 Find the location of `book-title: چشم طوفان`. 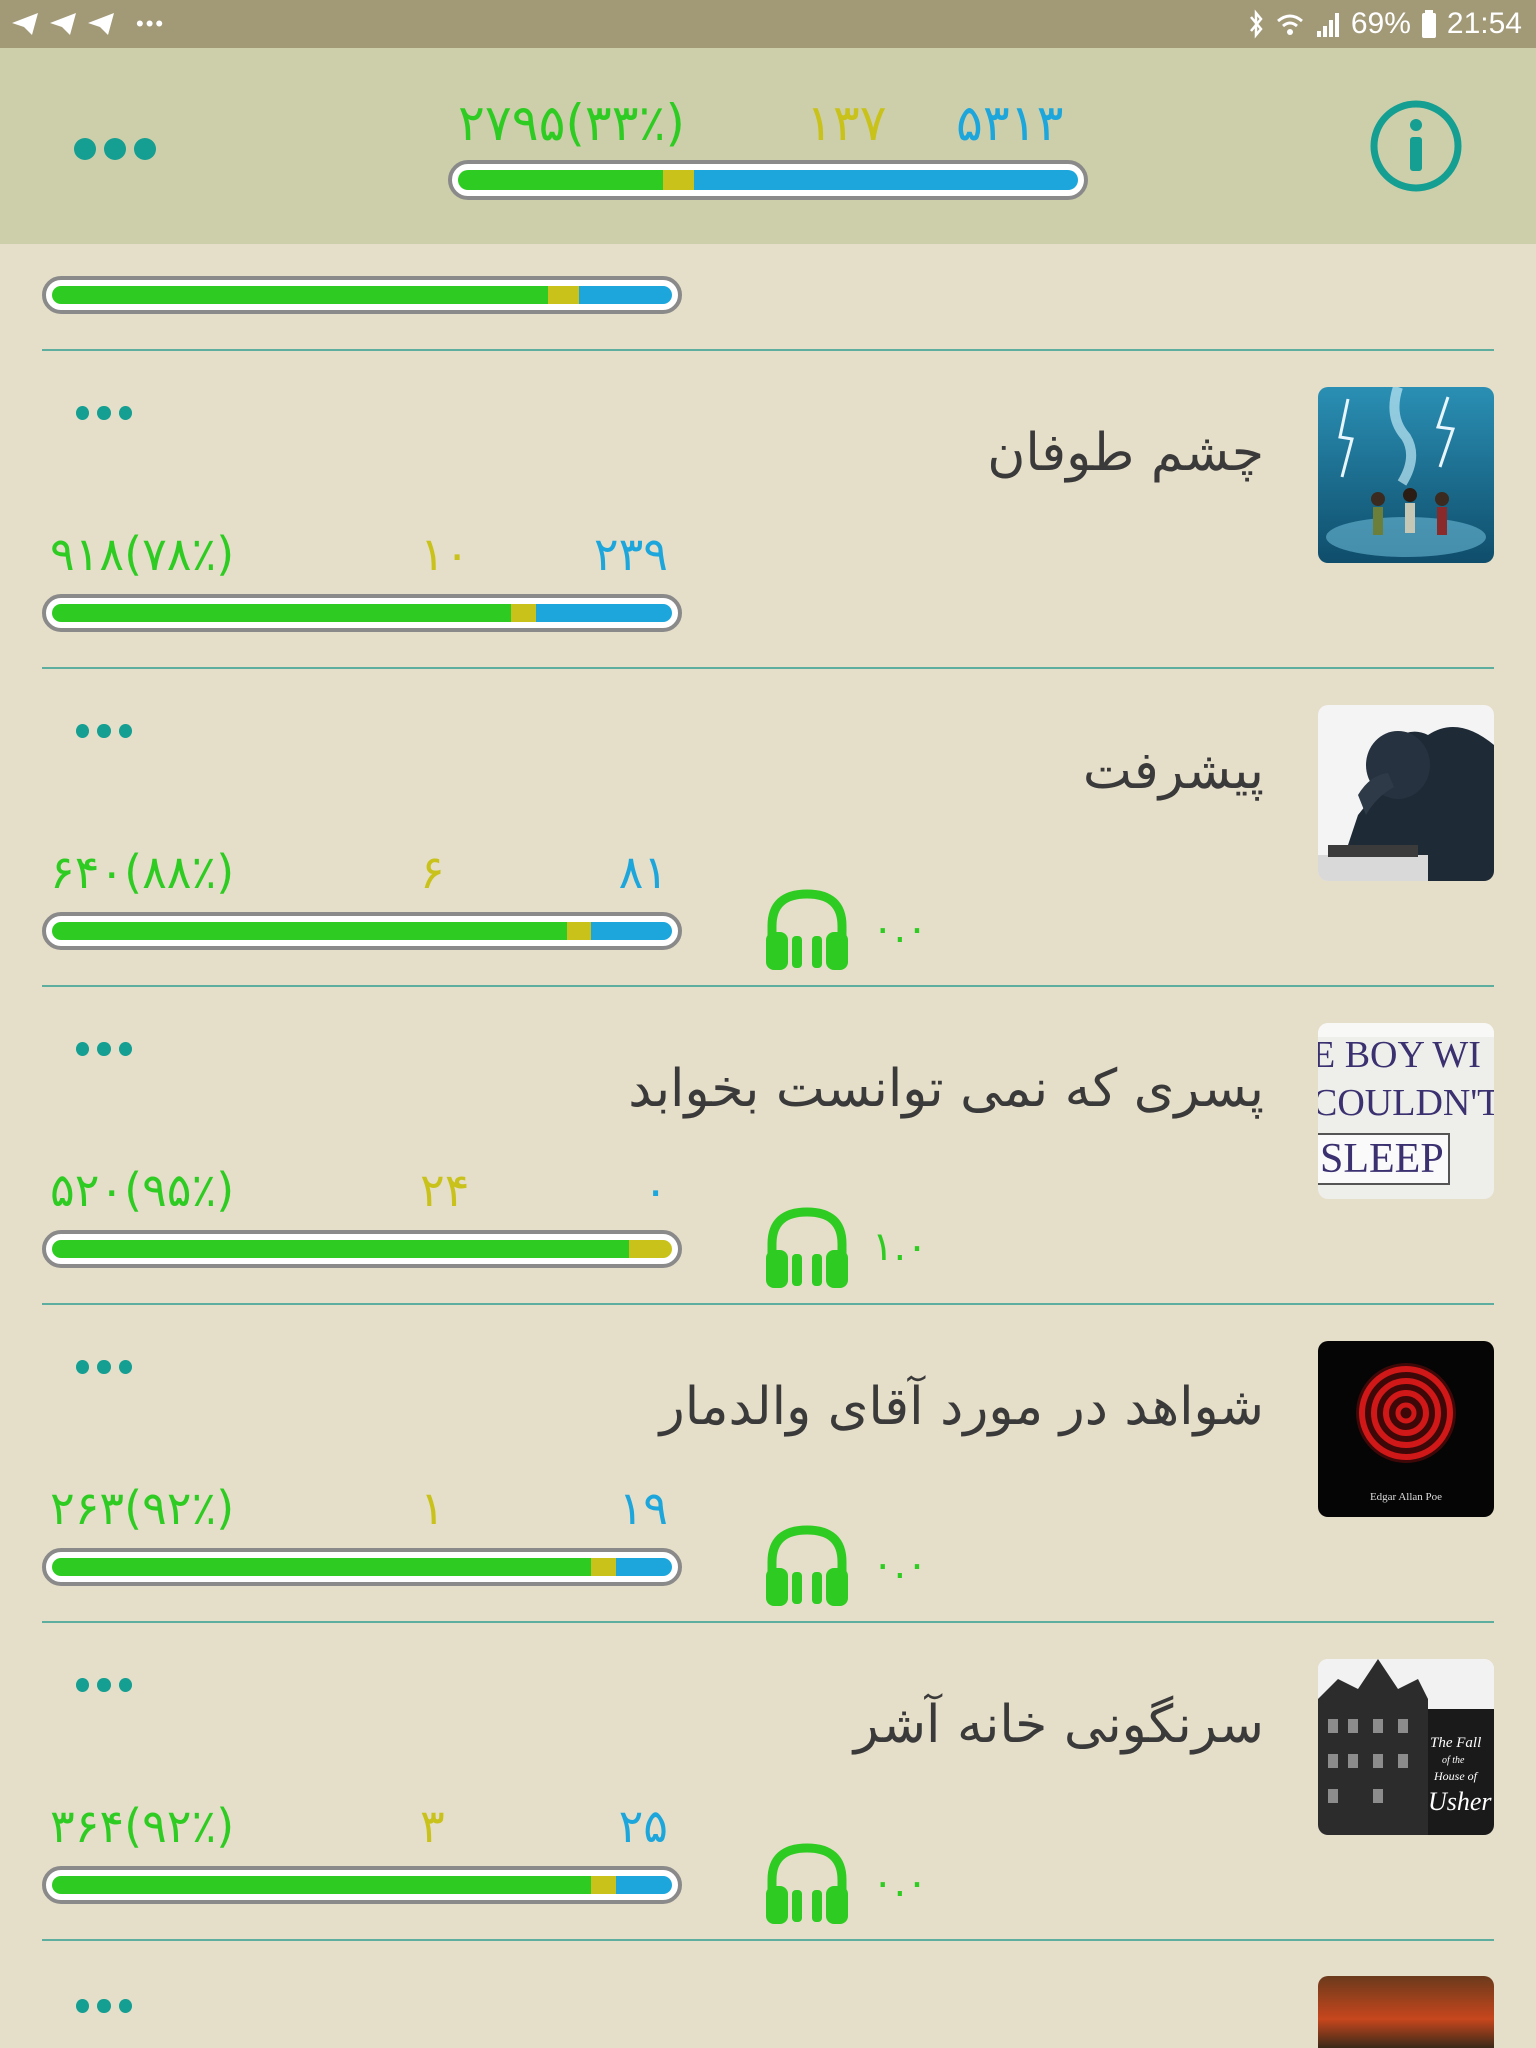

book-title: چشم طوفان is located at coordinates (1125, 453).